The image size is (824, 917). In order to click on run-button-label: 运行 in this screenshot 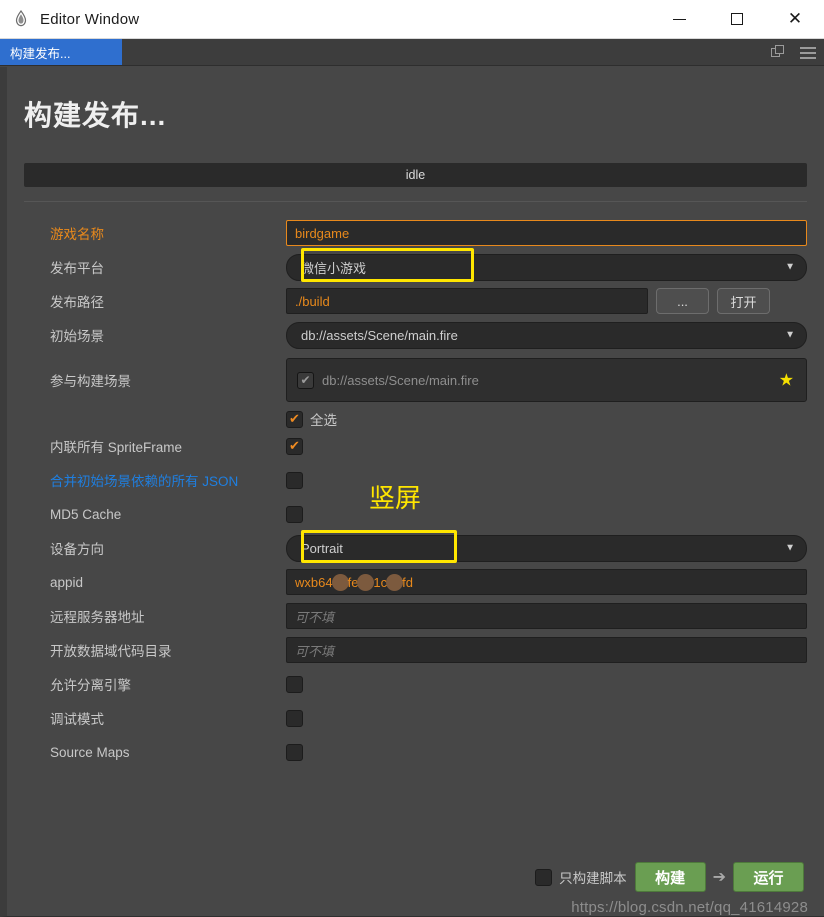, I will do `click(768, 878)`.